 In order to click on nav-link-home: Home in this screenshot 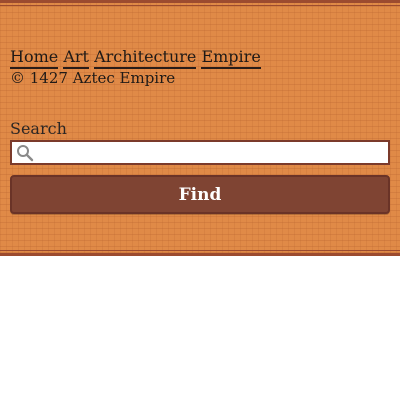, I will do `click(34, 58)`.